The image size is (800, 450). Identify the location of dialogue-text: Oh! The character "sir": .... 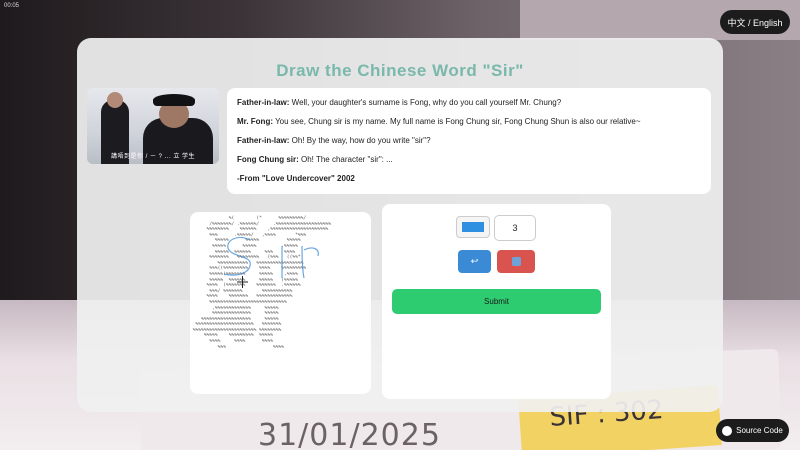
(345, 159).